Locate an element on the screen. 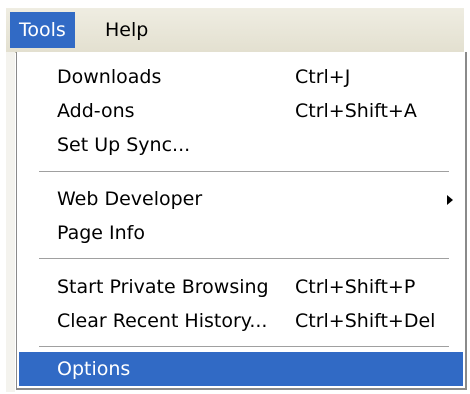 The height and width of the screenshot is (394, 470). menubar-tools: Tools is located at coordinates (42, 30).